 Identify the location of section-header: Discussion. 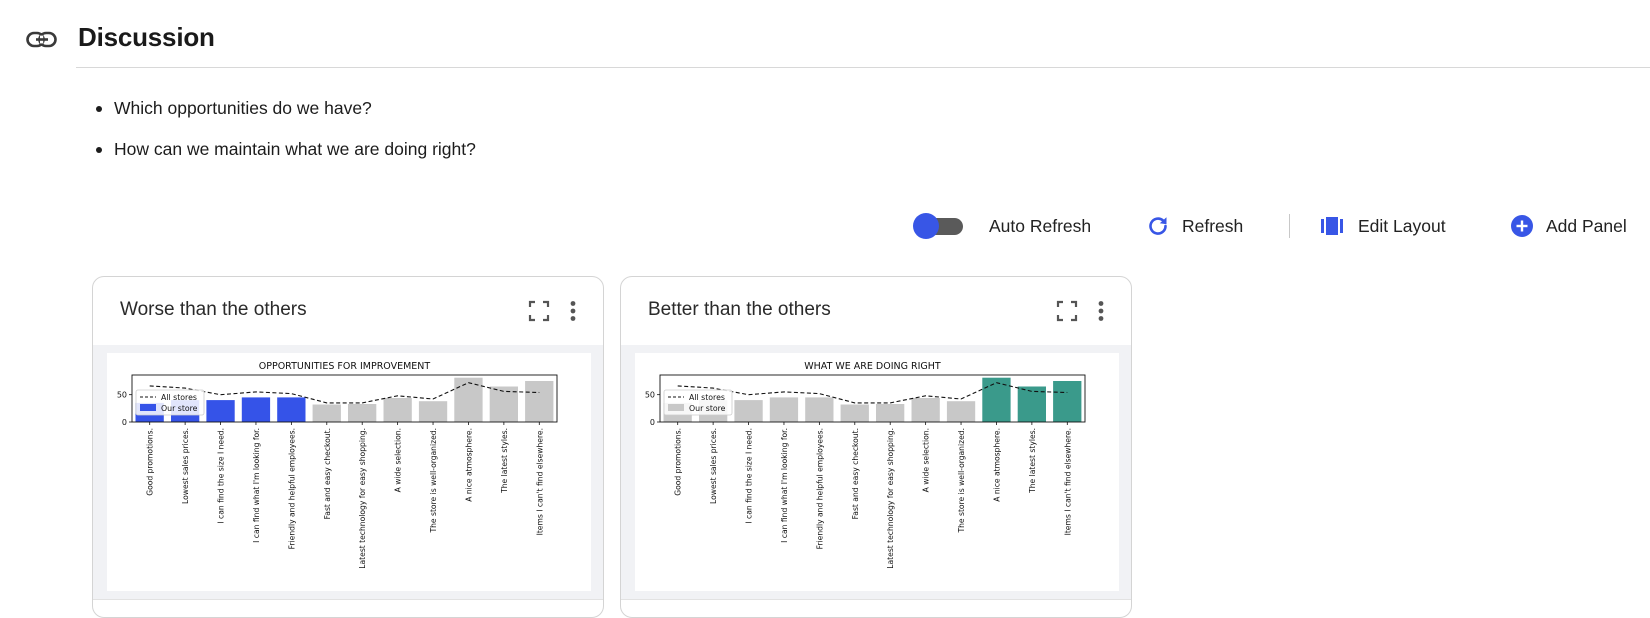
(825, 34).